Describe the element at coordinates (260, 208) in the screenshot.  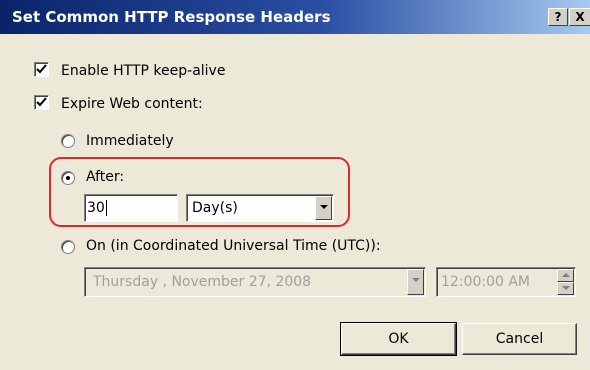
I see `after-unit-select: Day(s)` at that location.